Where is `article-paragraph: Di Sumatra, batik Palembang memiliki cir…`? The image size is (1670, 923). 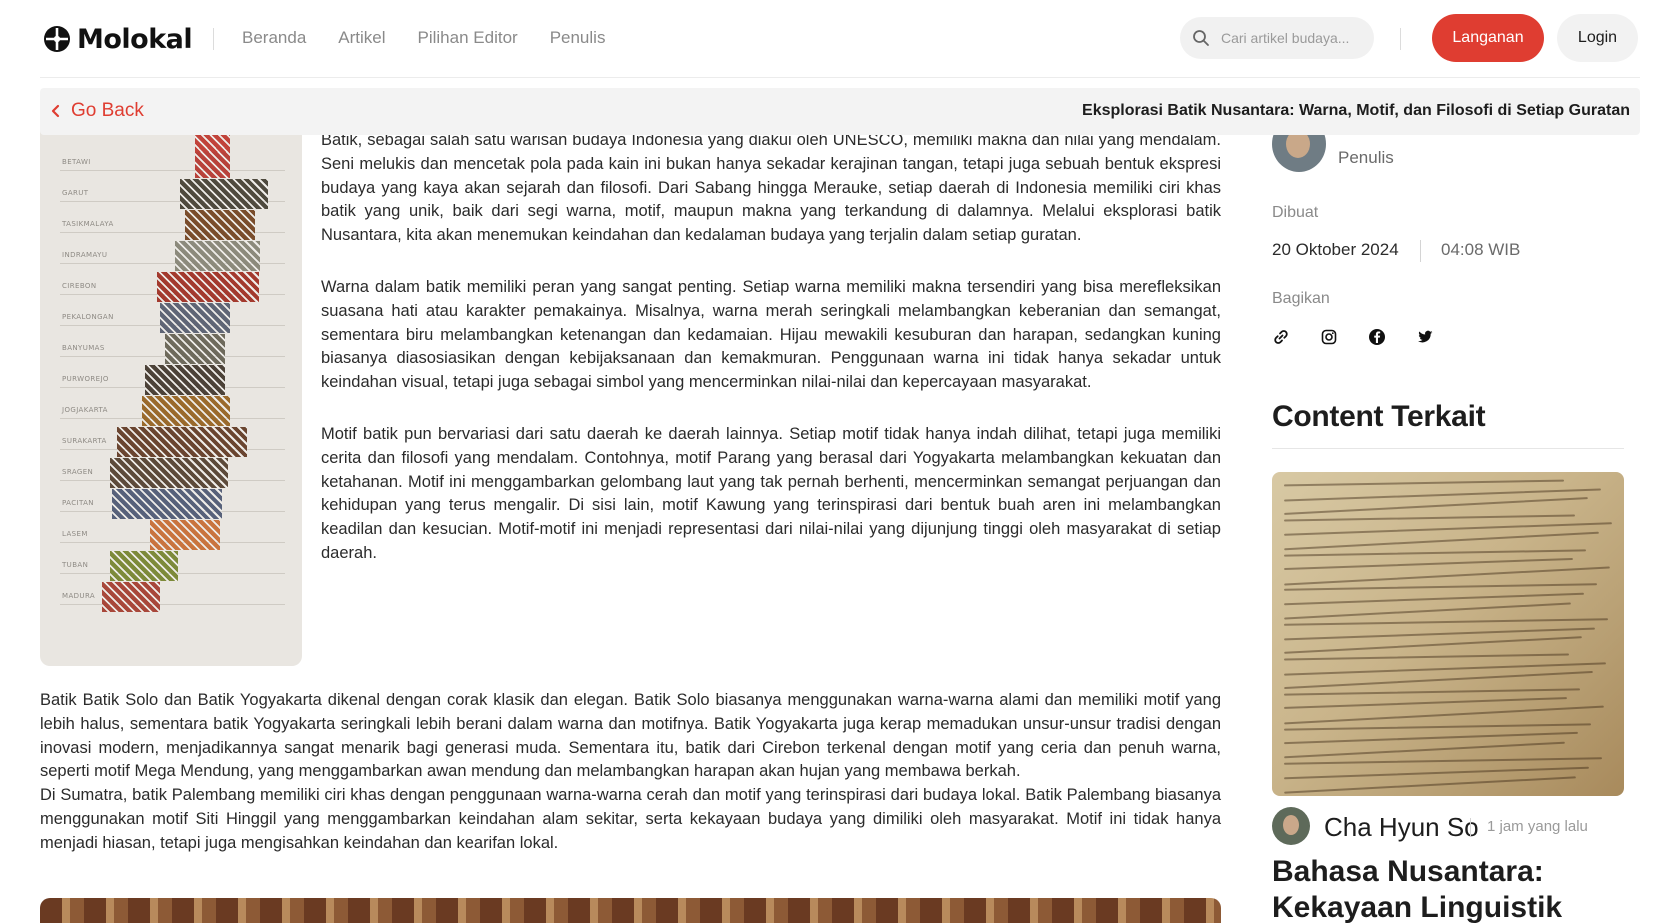
article-paragraph: Di Sumatra, batik Palembang memiliki cir… is located at coordinates (630, 819).